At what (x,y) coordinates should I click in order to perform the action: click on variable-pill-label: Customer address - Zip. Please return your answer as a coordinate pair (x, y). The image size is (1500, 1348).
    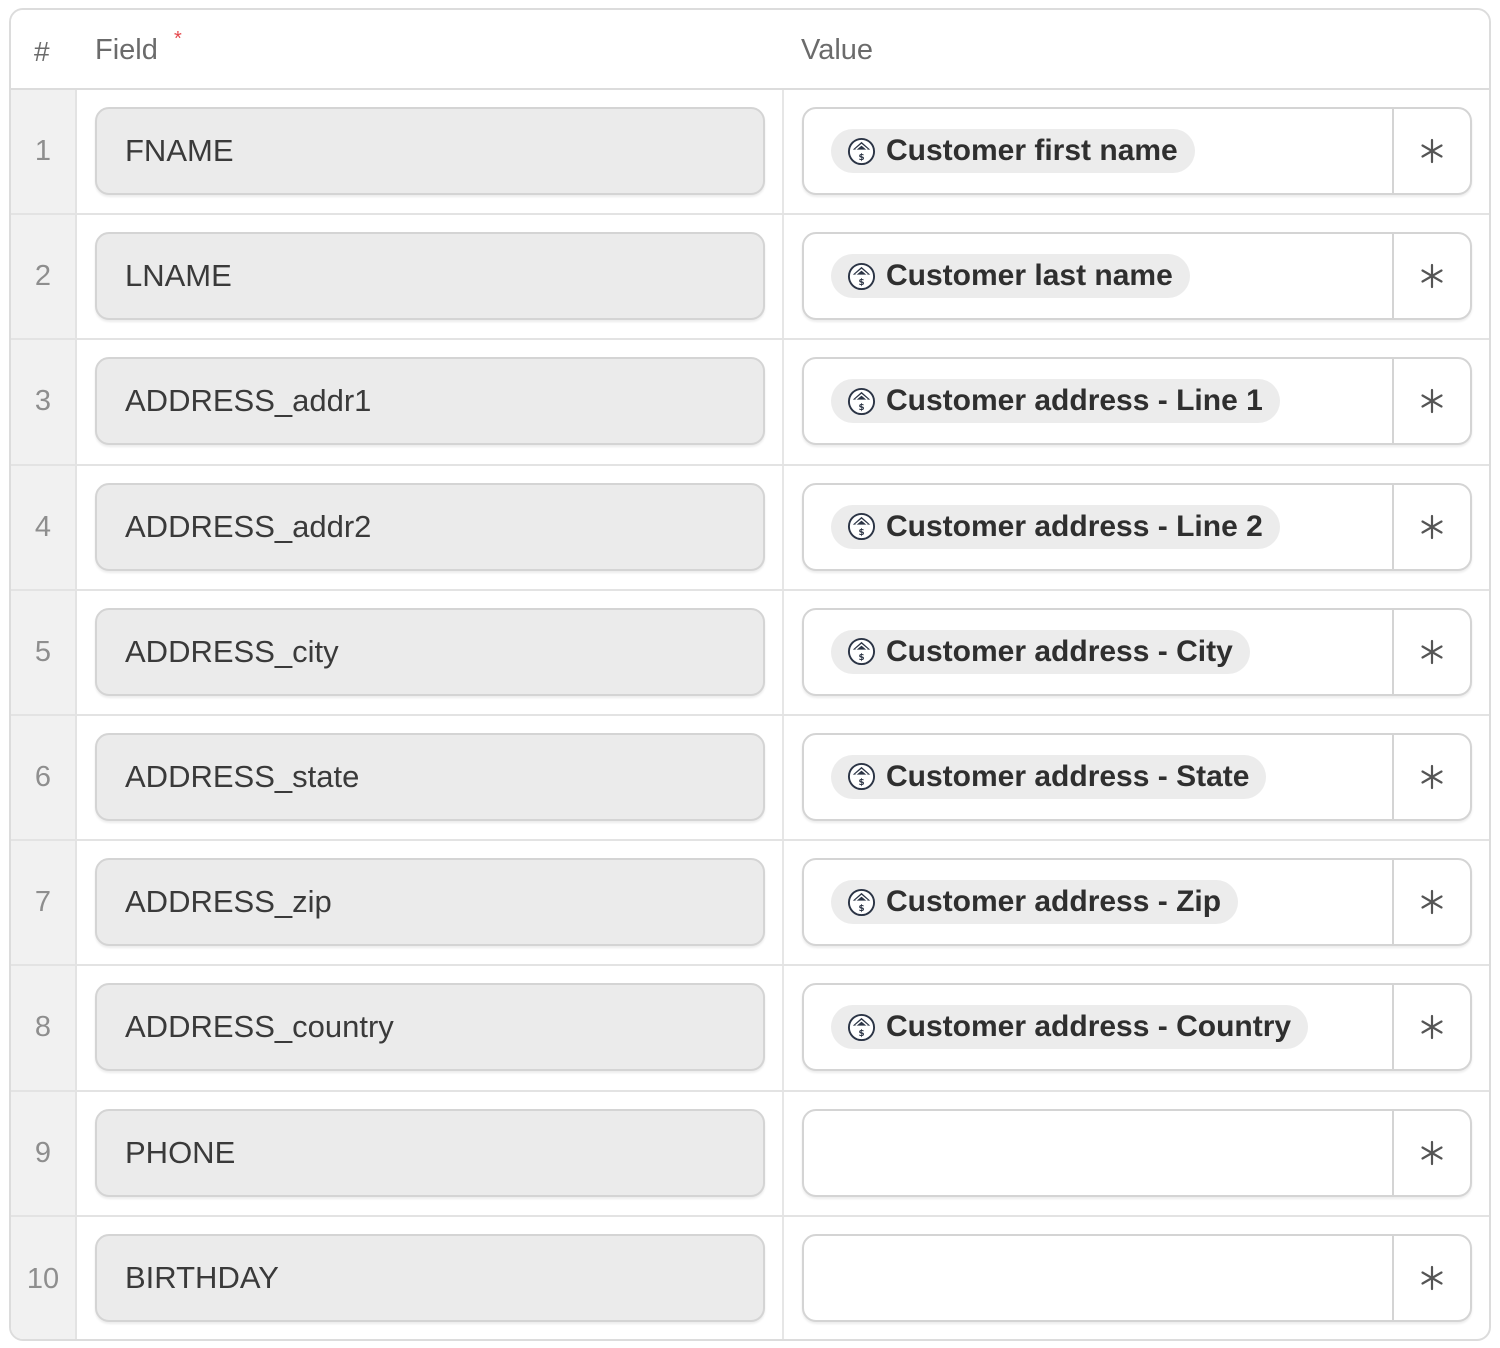
    Looking at the image, I should click on (1054, 902).